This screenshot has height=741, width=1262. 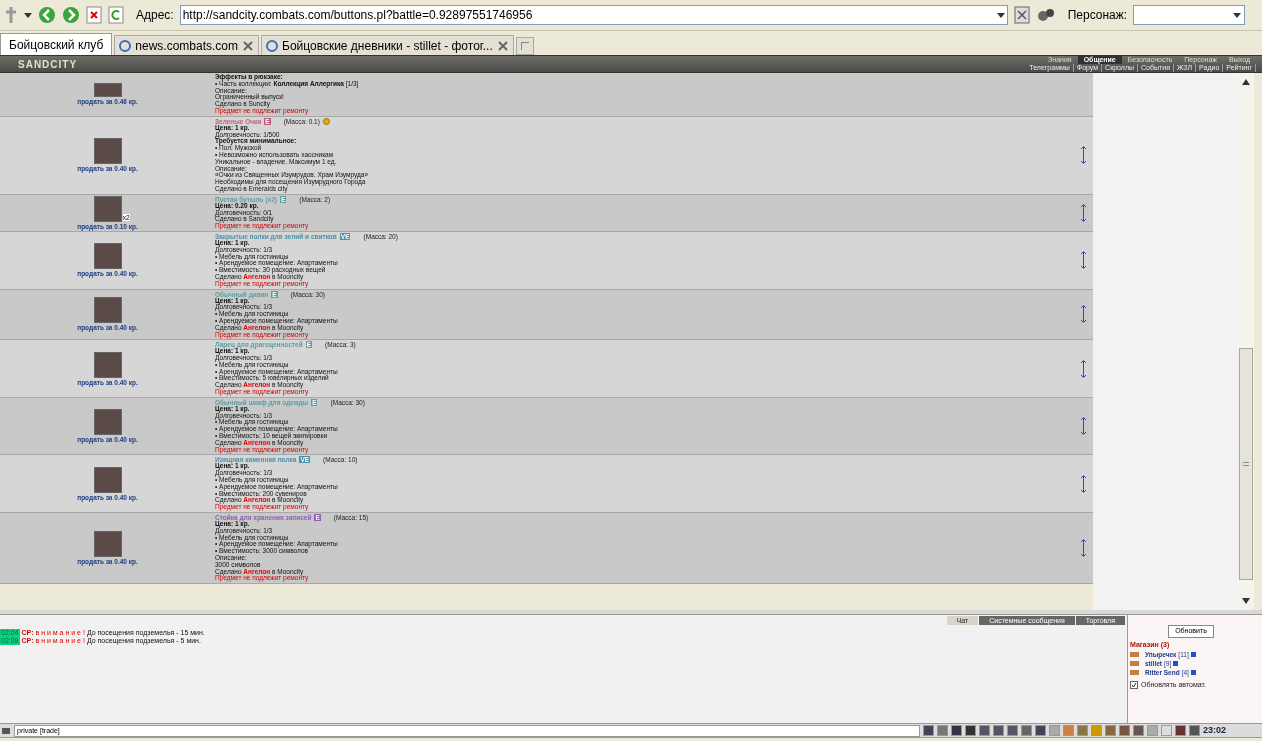 What do you see at coordinates (1246, 601) in the screenshot?
I see `scroll-down-icon` at bounding box center [1246, 601].